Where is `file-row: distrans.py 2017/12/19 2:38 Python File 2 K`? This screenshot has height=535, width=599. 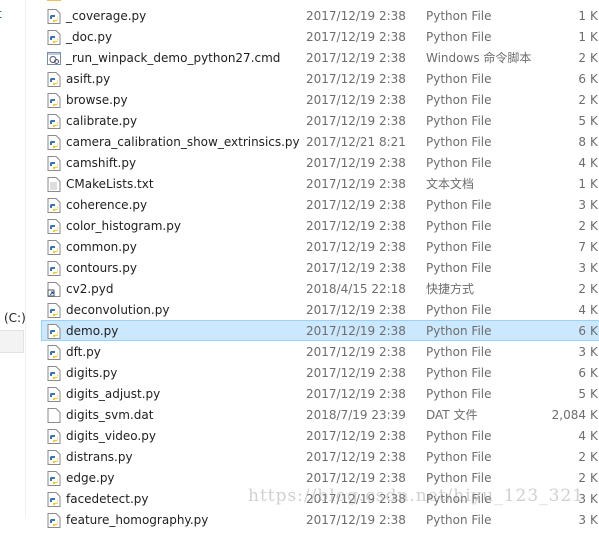
file-row: distrans.py 2017/12/19 2:38 Python File 2 K is located at coordinates (320, 456).